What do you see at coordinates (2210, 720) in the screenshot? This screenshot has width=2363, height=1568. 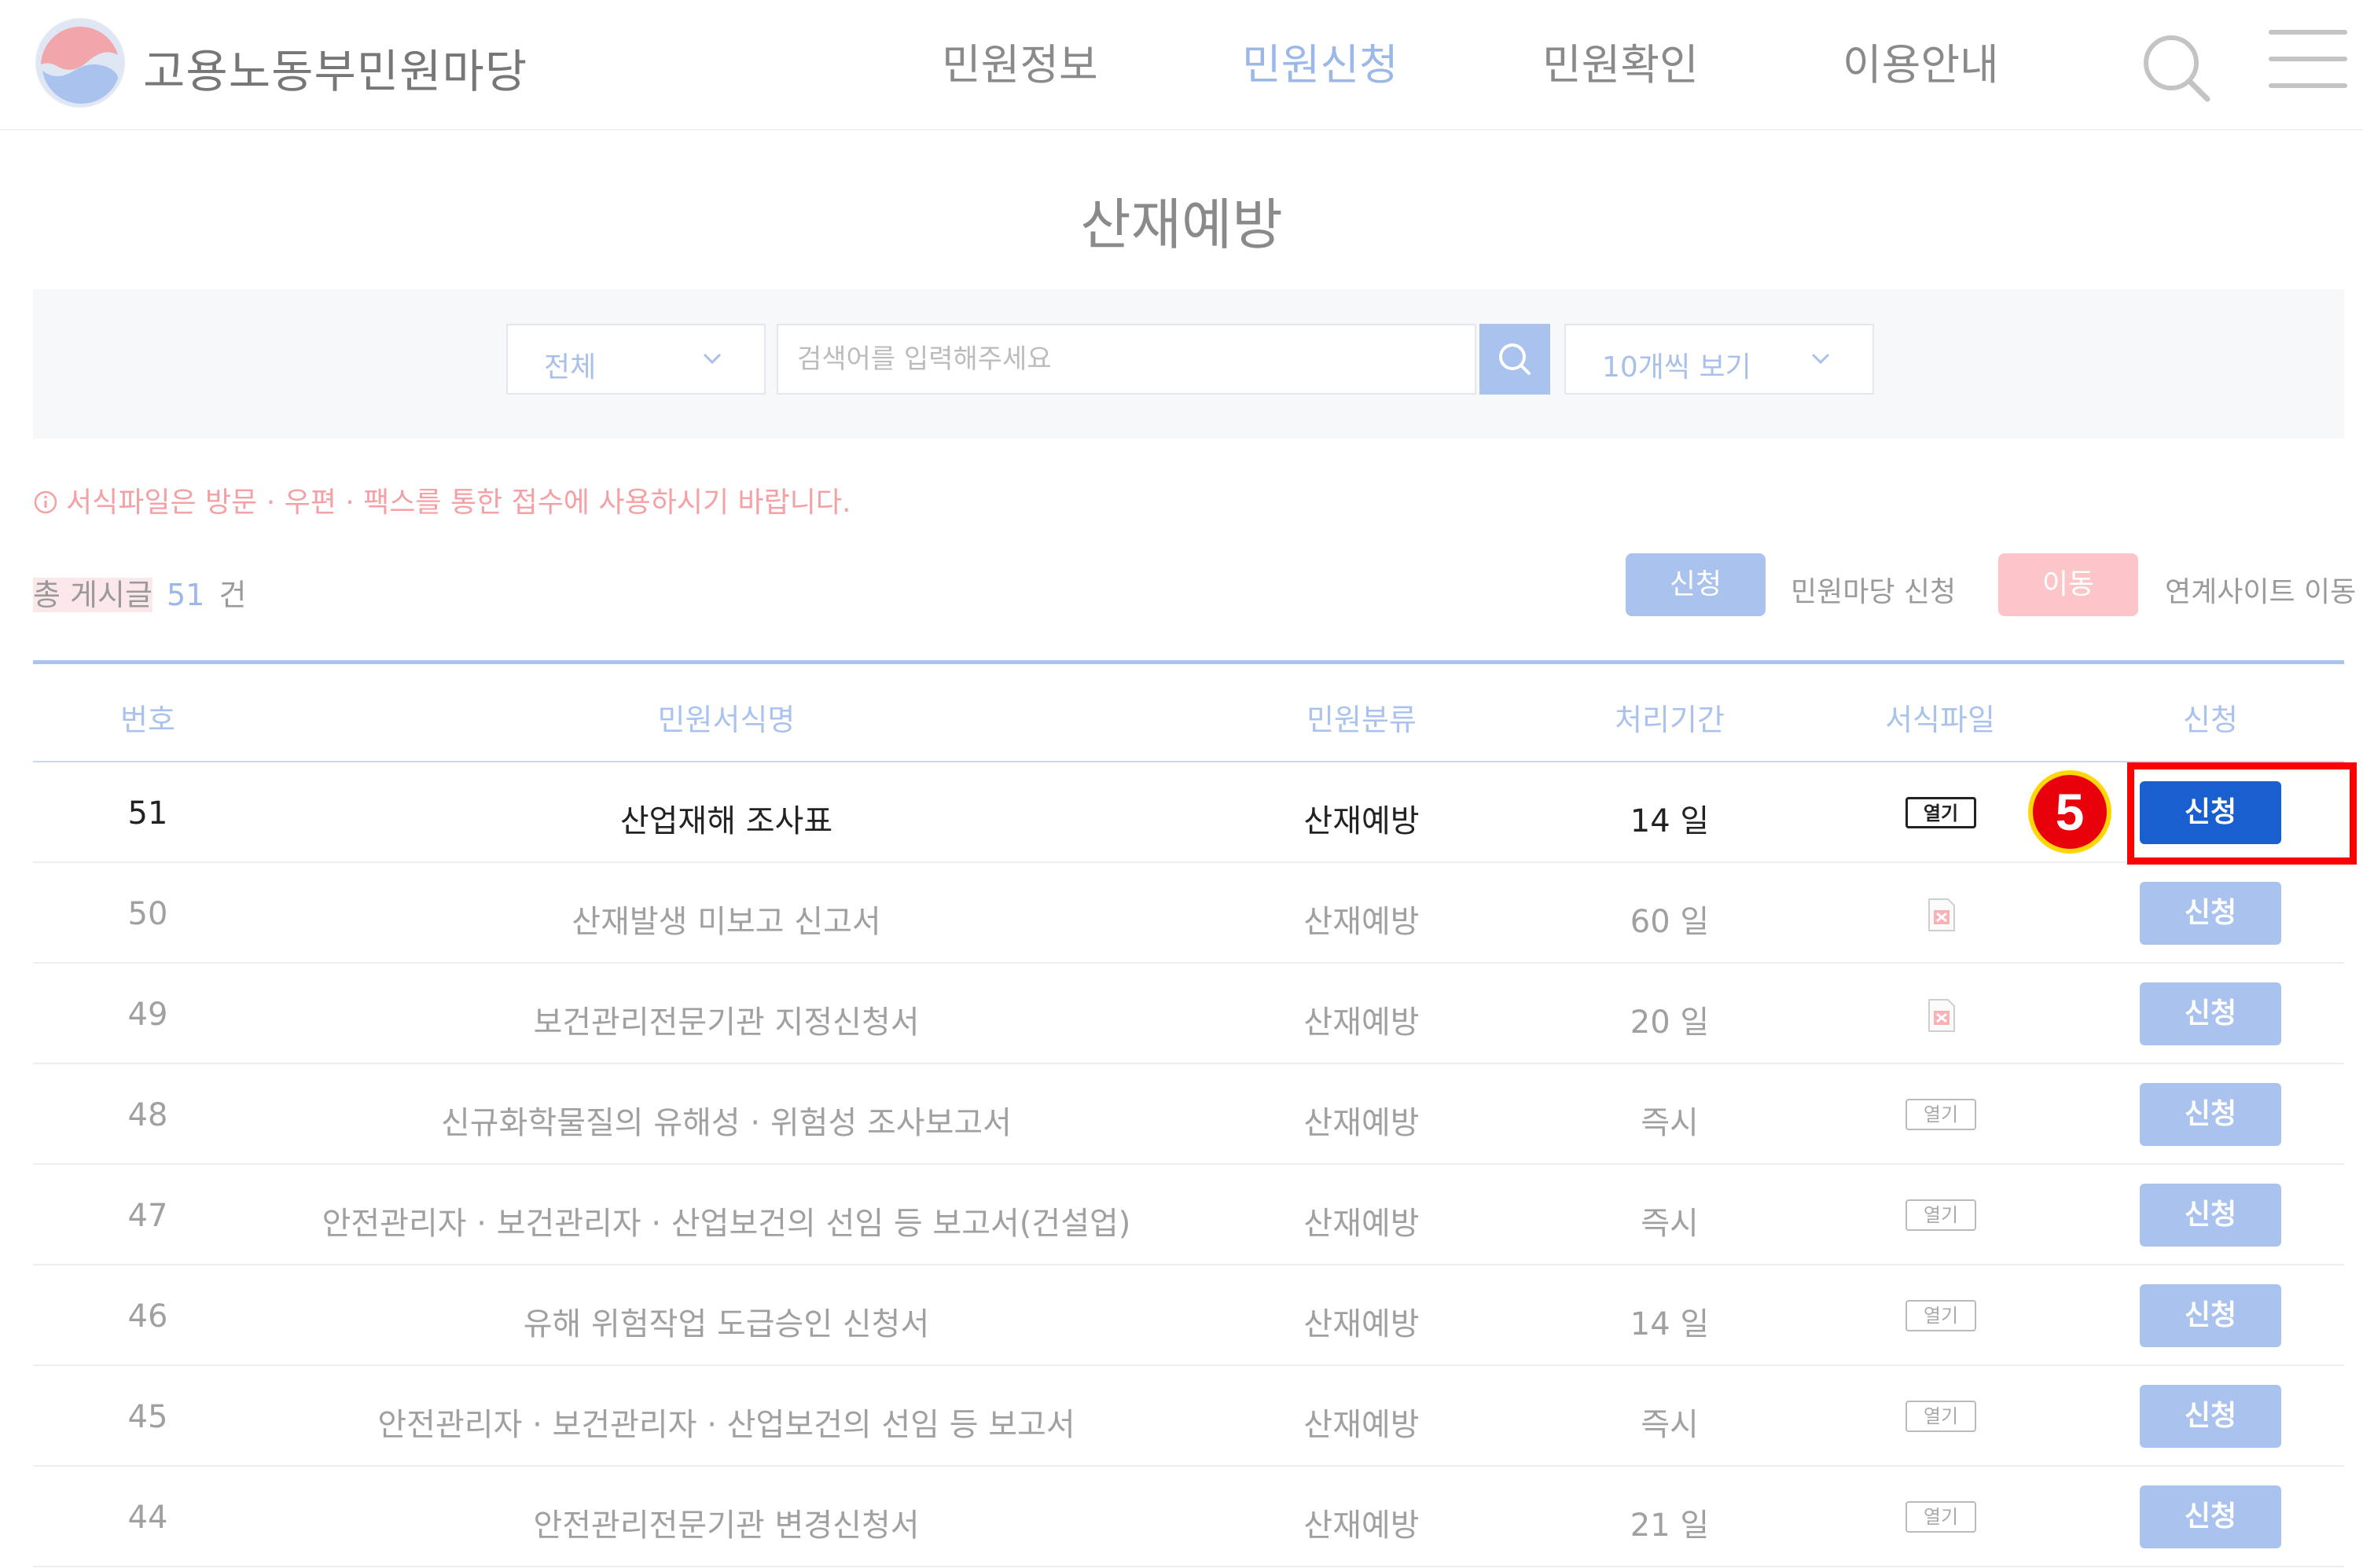 I see `column-header-apply: 신청` at bounding box center [2210, 720].